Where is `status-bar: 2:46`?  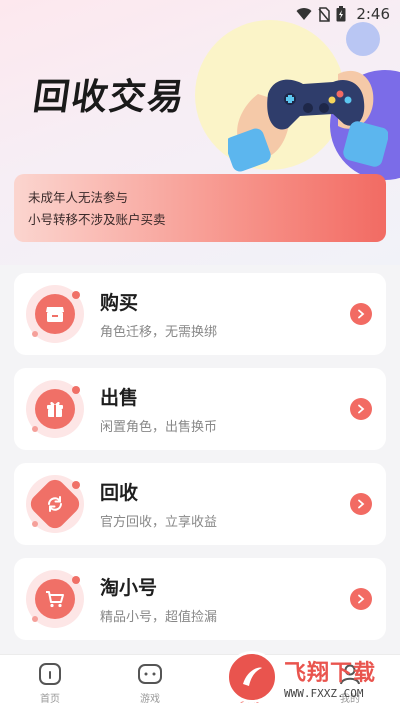
status-bar: 2:46 is located at coordinates (200, 14).